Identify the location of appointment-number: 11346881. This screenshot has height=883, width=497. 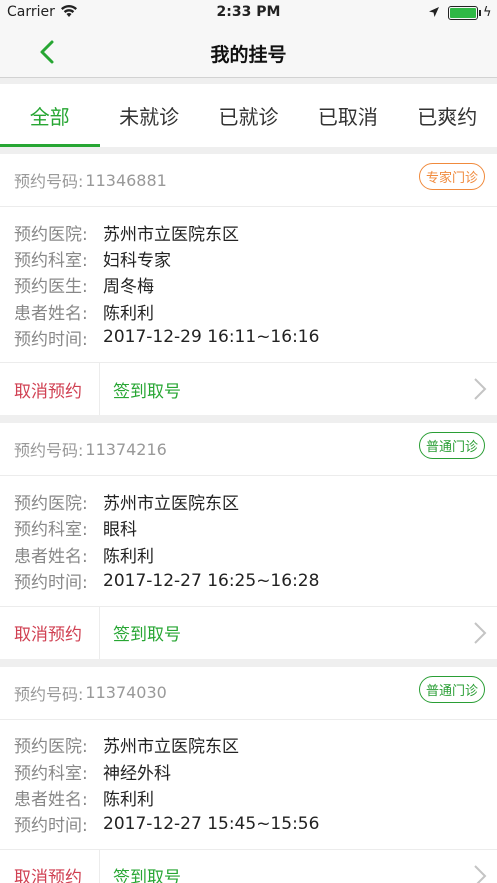
(126, 180).